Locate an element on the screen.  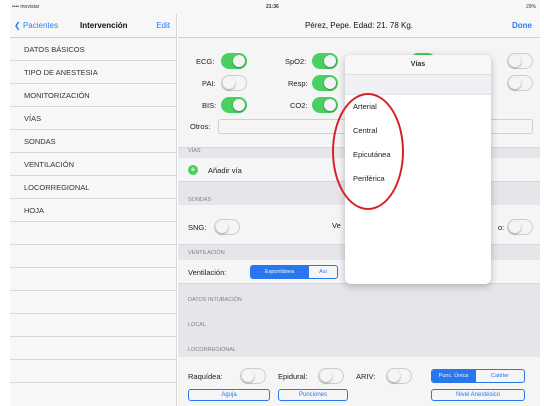
segment-asistida: Asi is located at coordinates (323, 272).